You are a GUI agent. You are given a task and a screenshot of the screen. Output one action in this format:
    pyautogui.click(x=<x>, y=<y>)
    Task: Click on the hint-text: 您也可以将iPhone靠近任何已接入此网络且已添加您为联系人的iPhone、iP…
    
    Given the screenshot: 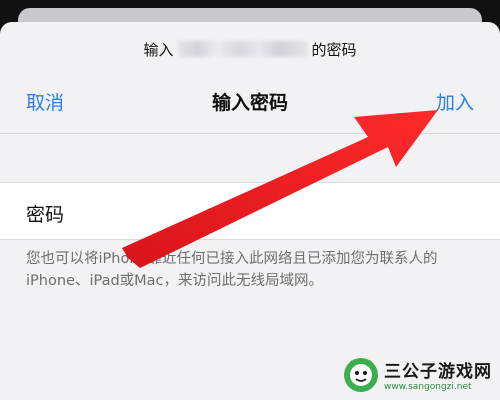 What is the action you would take?
    pyautogui.click(x=232, y=270)
    